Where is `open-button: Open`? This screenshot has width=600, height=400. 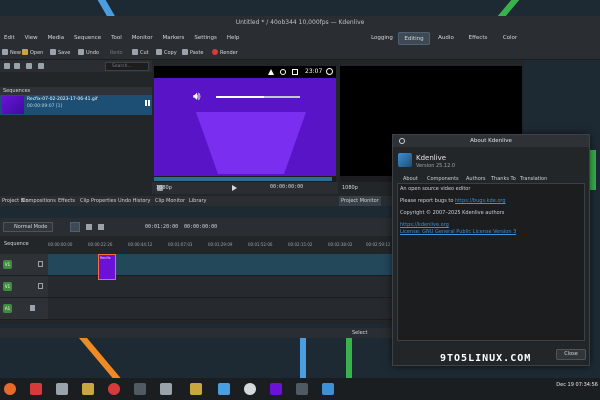
open-button: Open is located at coordinates (32, 53).